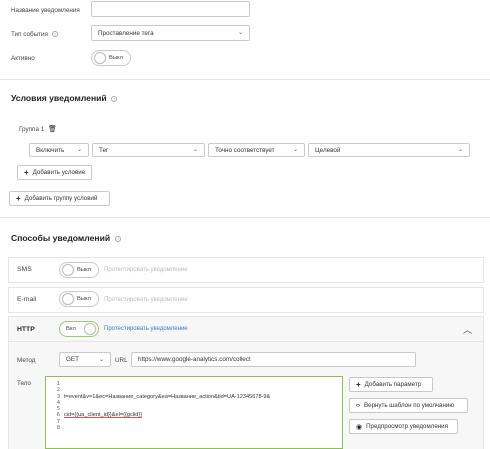 This screenshot has height=449, width=490. I want to click on add-group-button: + Добавить группу условий, so click(59, 198).